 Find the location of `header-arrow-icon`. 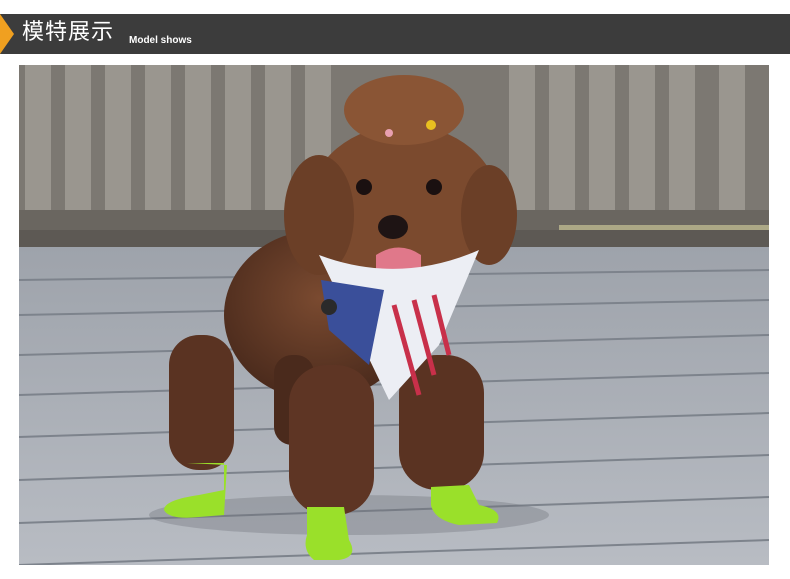

header-arrow-icon is located at coordinates (7, 34).